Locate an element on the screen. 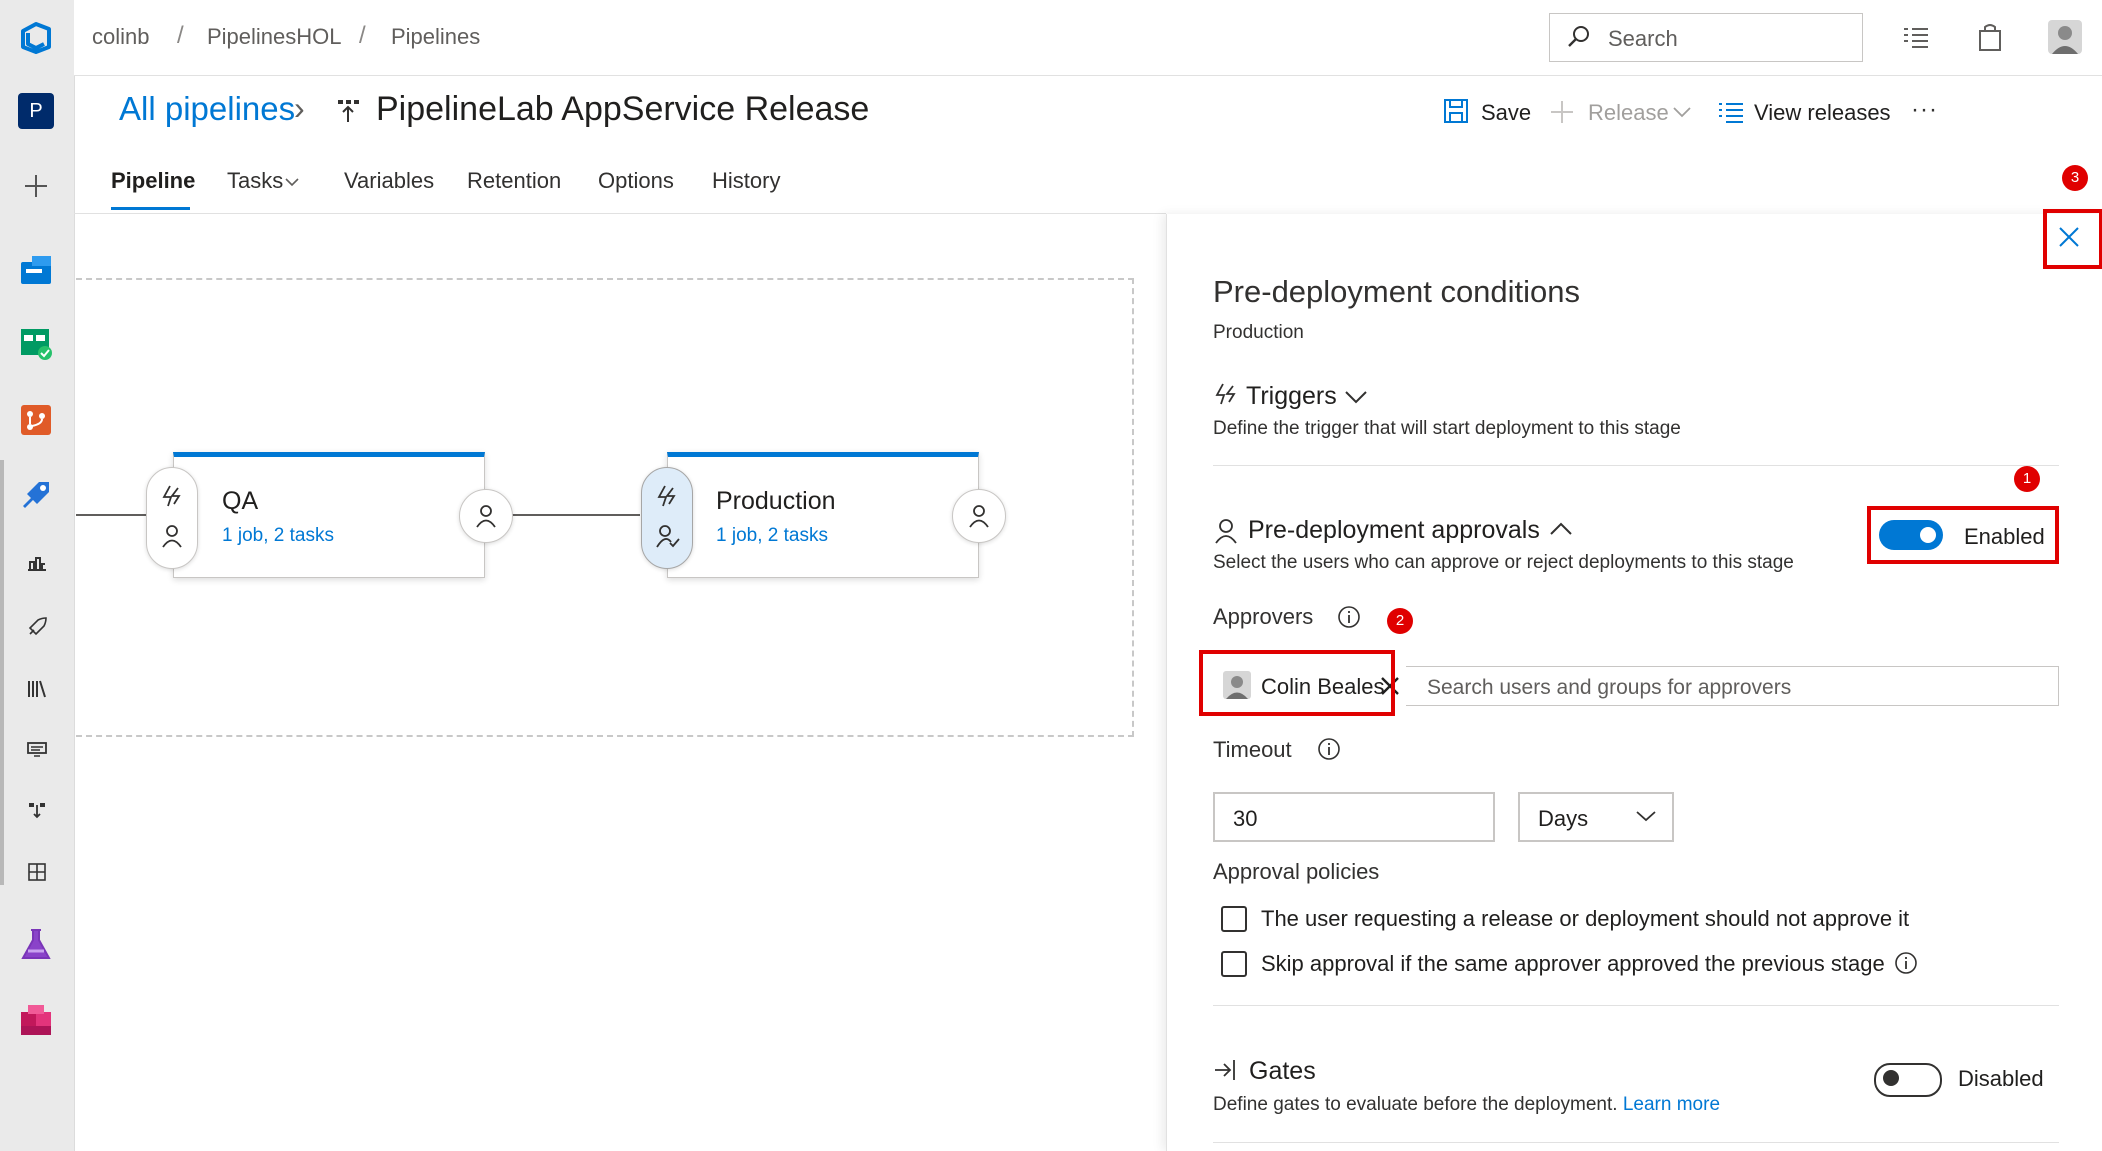  deployment-groups-icon is located at coordinates (37, 810).